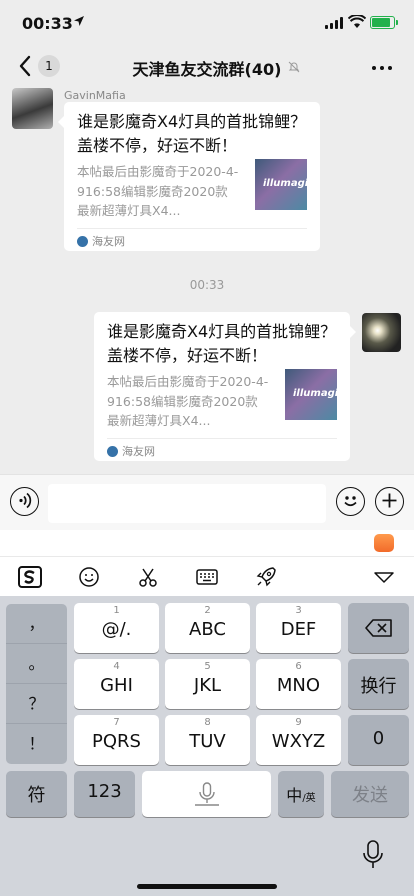 The height and width of the screenshot is (896, 414). Describe the element at coordinates (49, 66) in the screenshot. I see `unread-count-badge: 1` at that location.